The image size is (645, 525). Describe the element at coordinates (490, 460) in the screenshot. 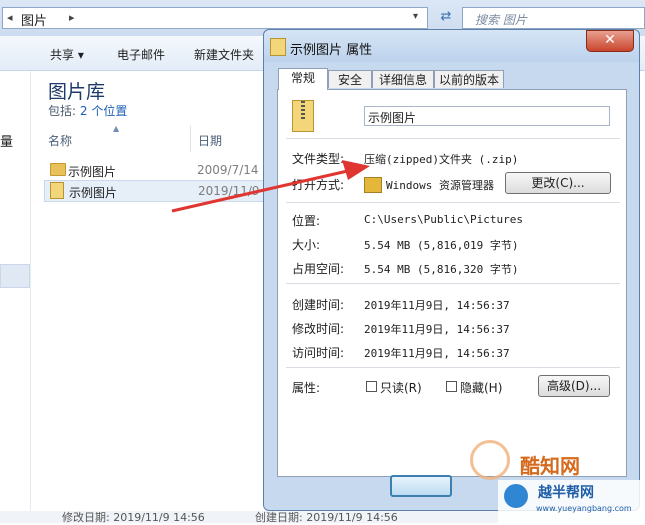

I see `watermark-logo-icon` at that location.